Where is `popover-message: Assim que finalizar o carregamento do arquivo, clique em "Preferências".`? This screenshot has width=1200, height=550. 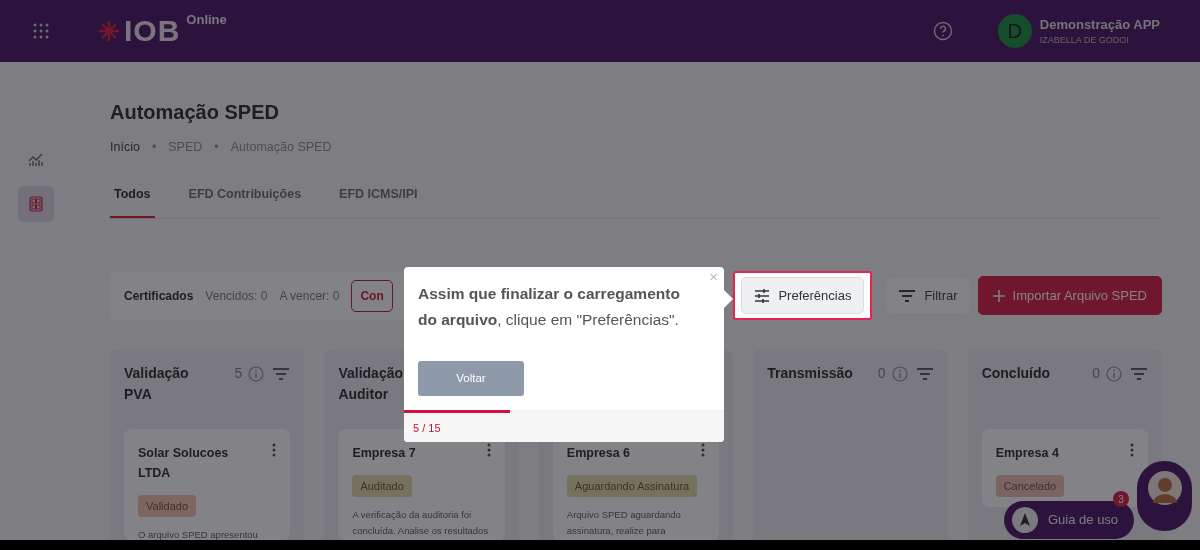 popover-message: Assim que finalizar o carregamento do arquivo, clique em "Preferências". is located at coordinates (549, 307).